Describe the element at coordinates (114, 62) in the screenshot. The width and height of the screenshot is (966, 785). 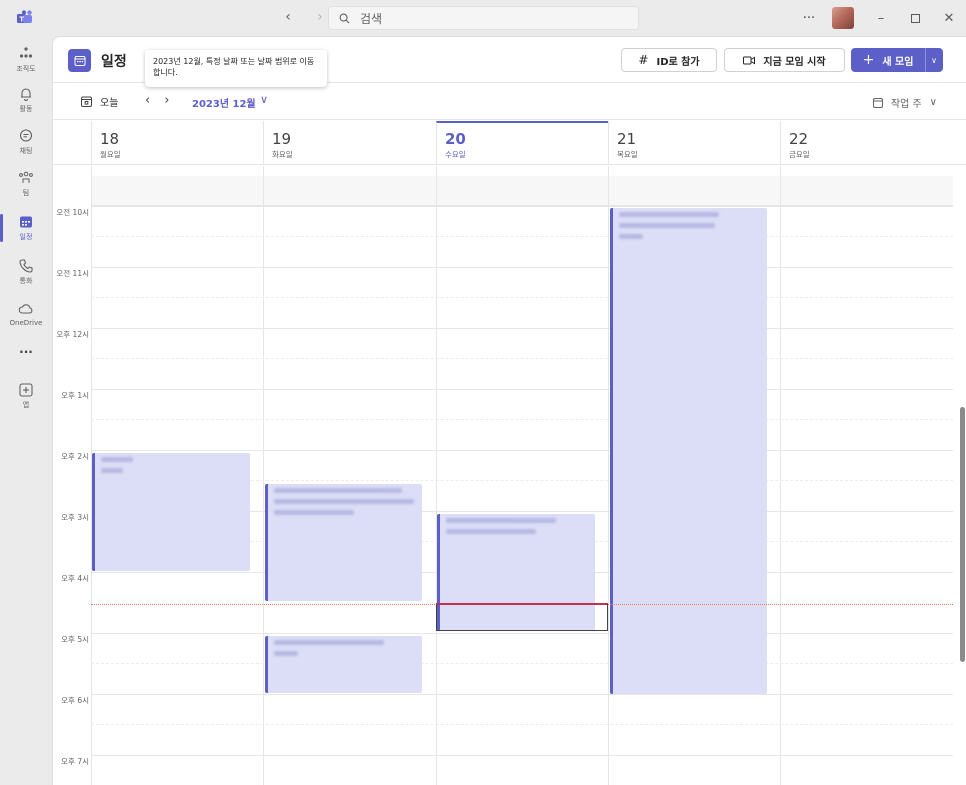
I see `page-title: 일정` at that location.